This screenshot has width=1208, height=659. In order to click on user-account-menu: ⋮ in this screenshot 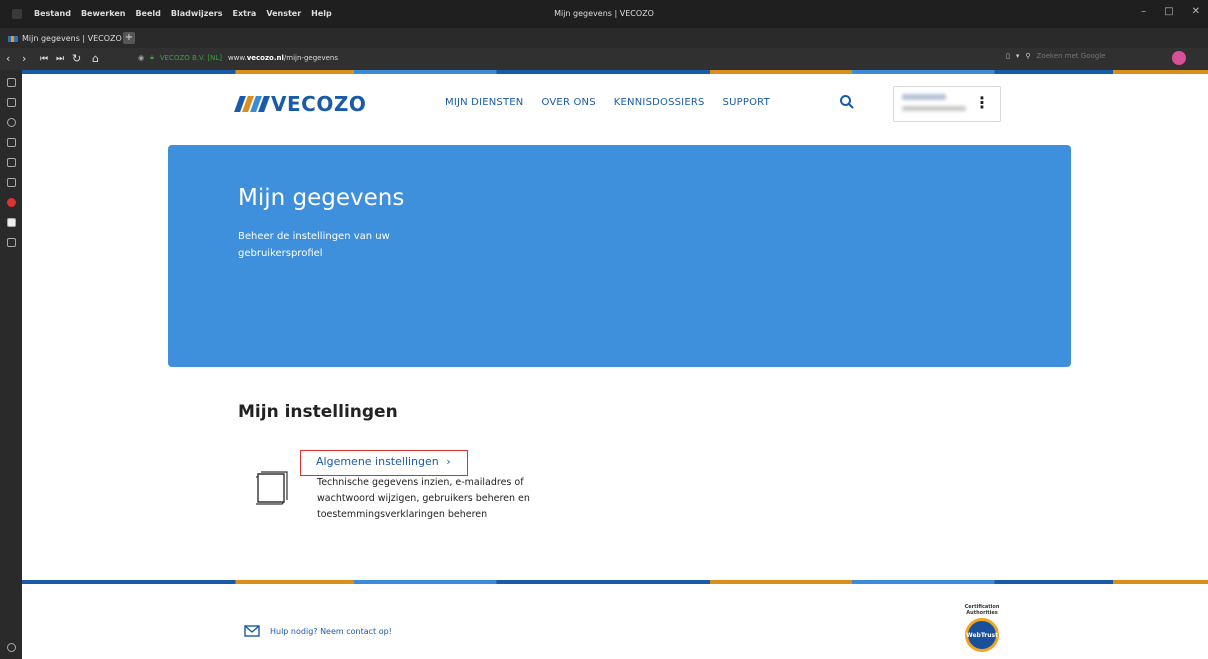, I will do `click(947, 104)`.